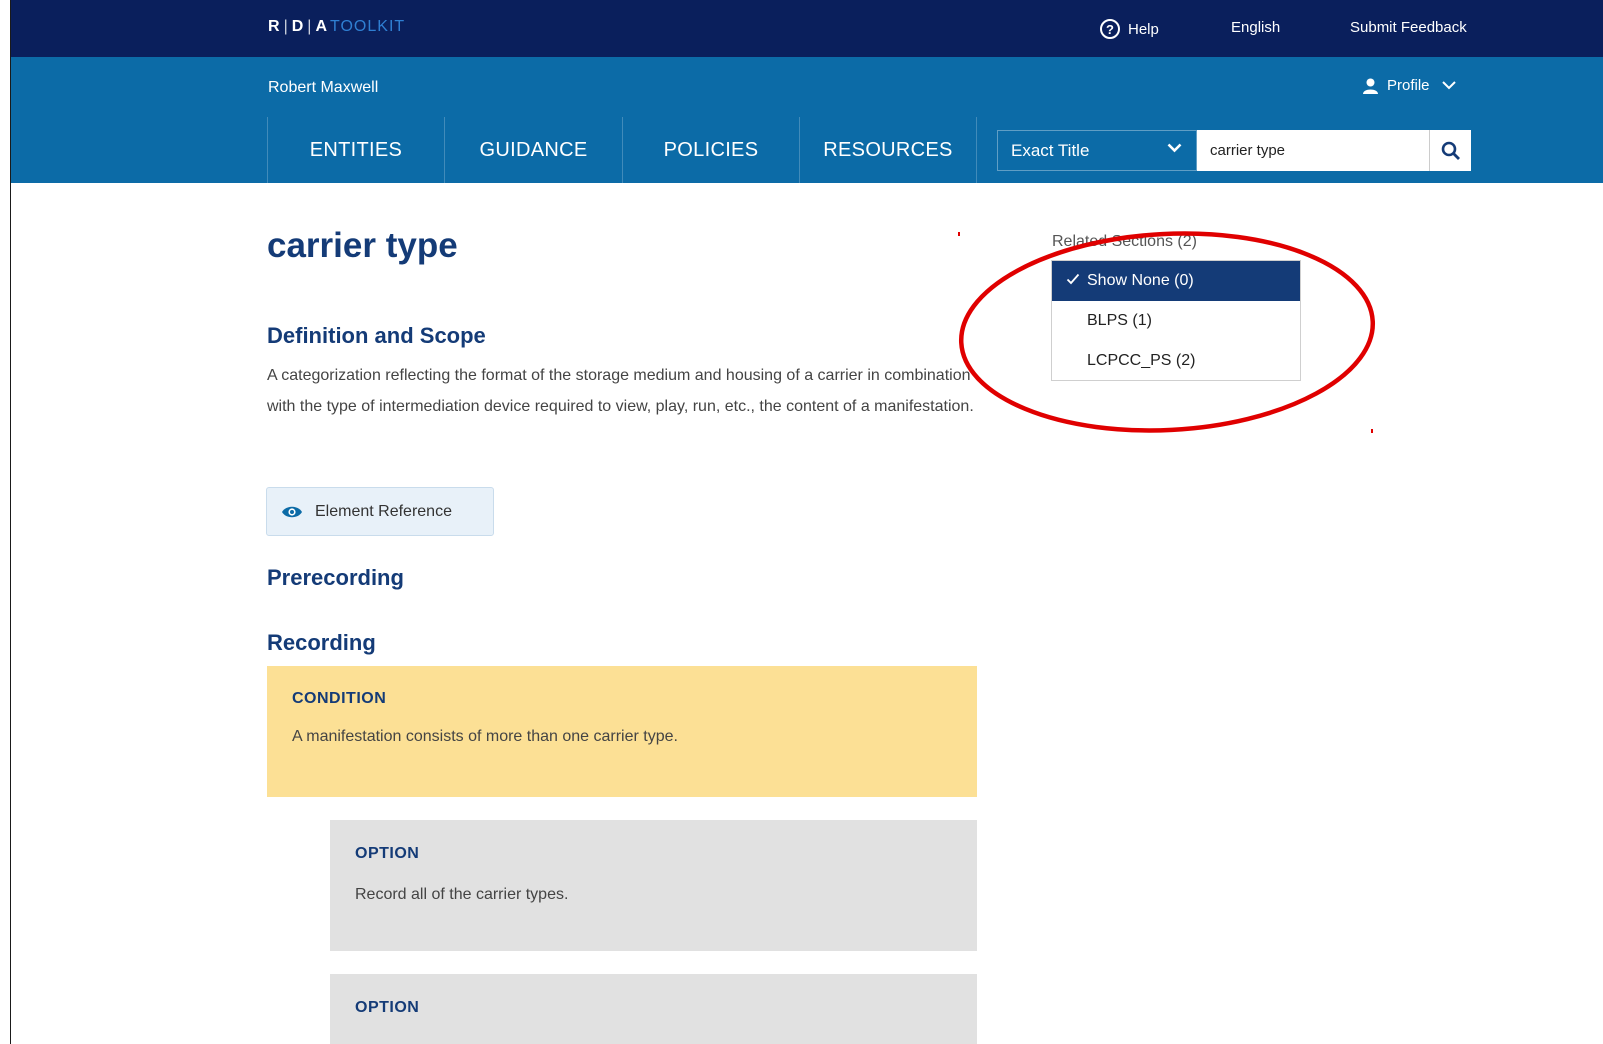 The image size is (1603, 1044). Describe the element at coordinates (335, 578) in the screenshot. I see `prerecording-heading: Prerecording` at that location.